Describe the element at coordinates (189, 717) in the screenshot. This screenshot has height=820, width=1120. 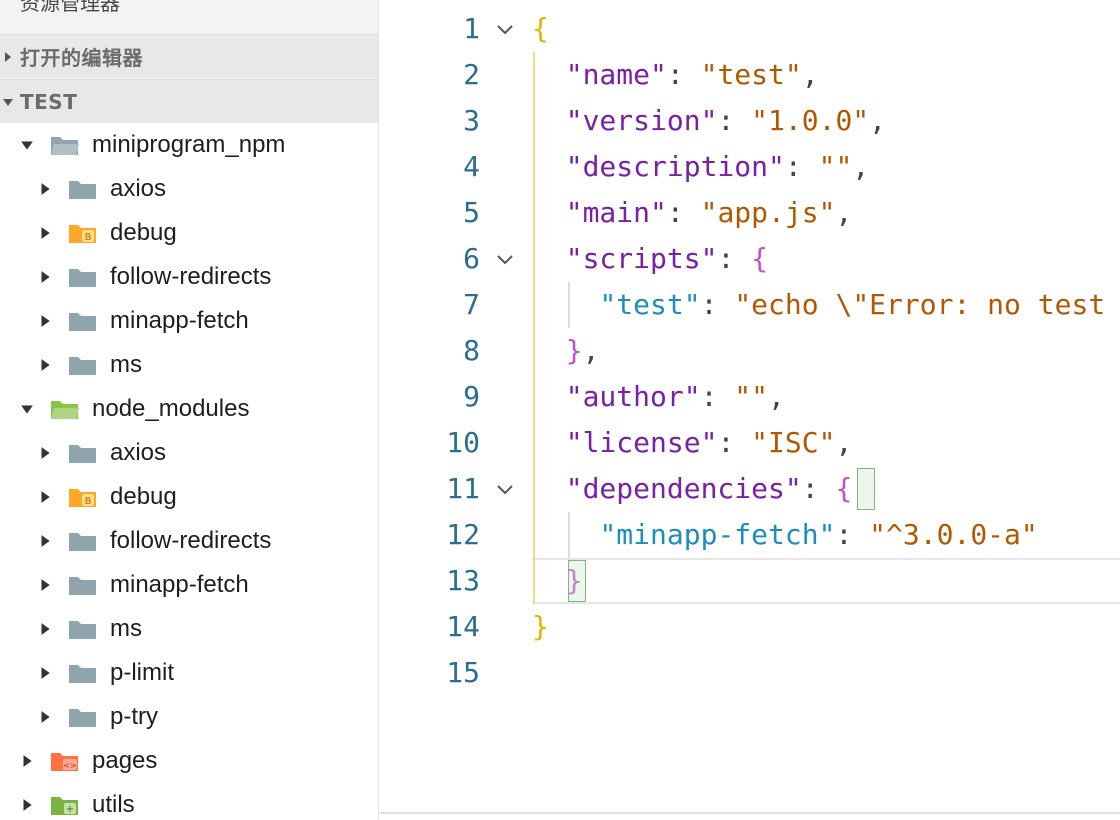
I see `tree-item: p-try` at that location.